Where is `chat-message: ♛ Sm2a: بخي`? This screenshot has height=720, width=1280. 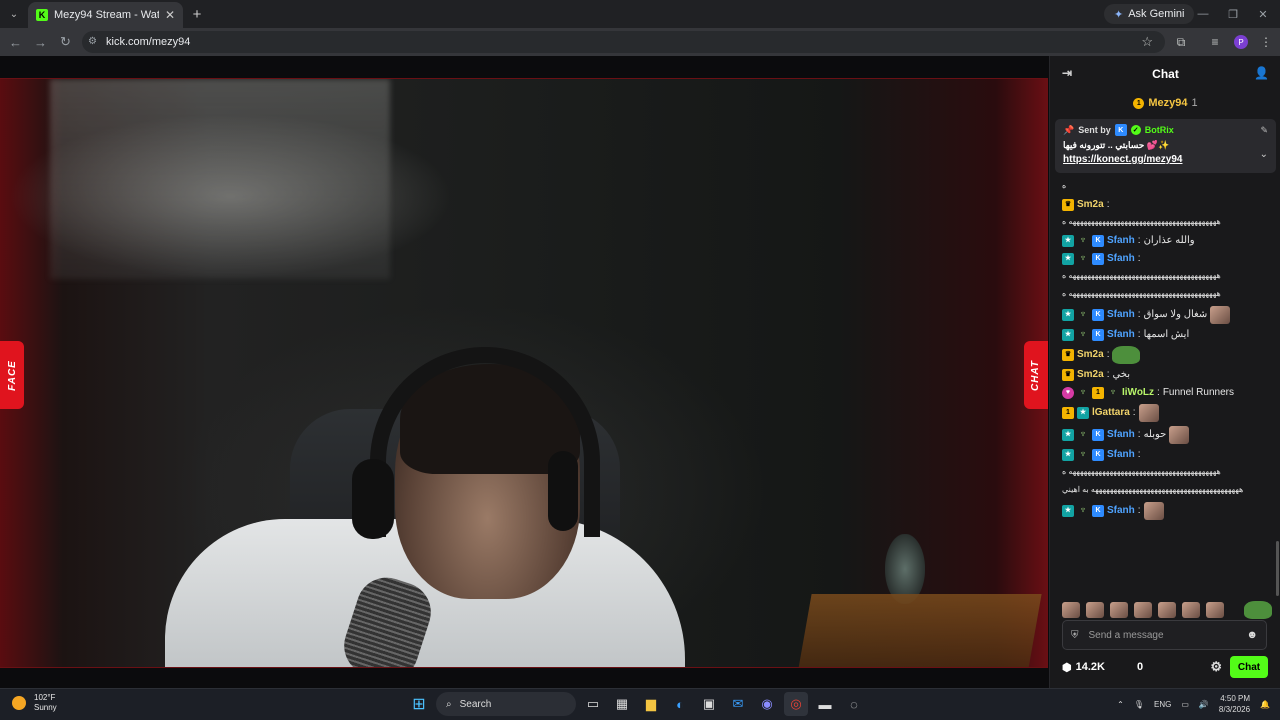
chat-message: ♛ Sm2a: بخي is located at coordinates (1168, 375).